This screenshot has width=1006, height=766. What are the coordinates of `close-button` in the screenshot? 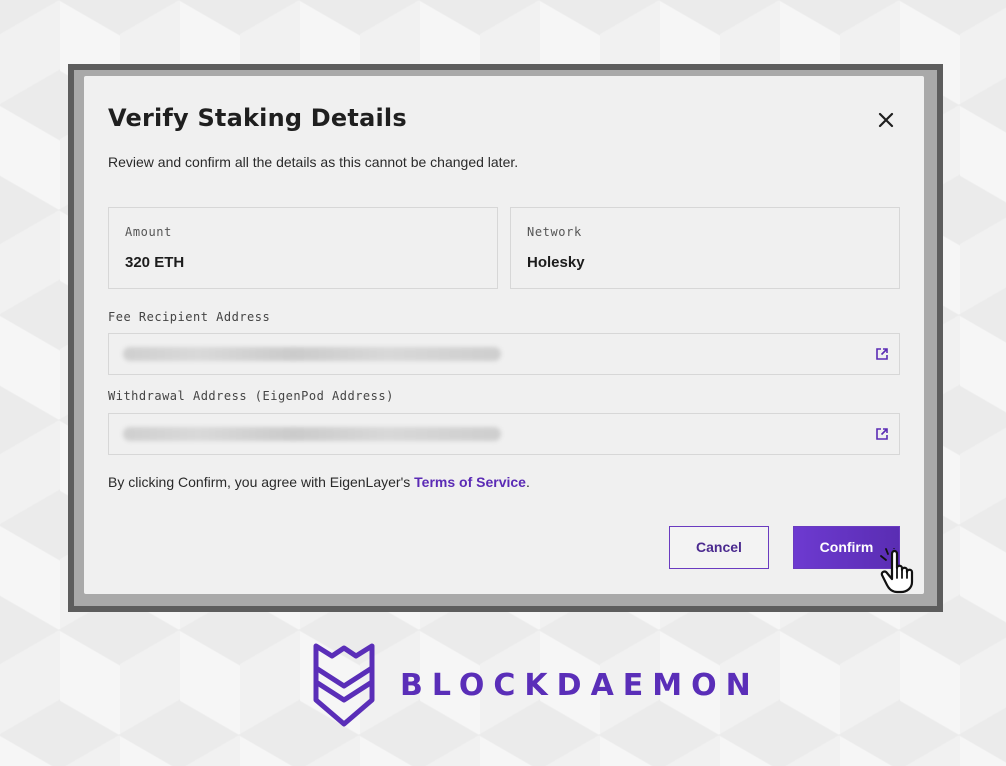 It's located at (886, 120).